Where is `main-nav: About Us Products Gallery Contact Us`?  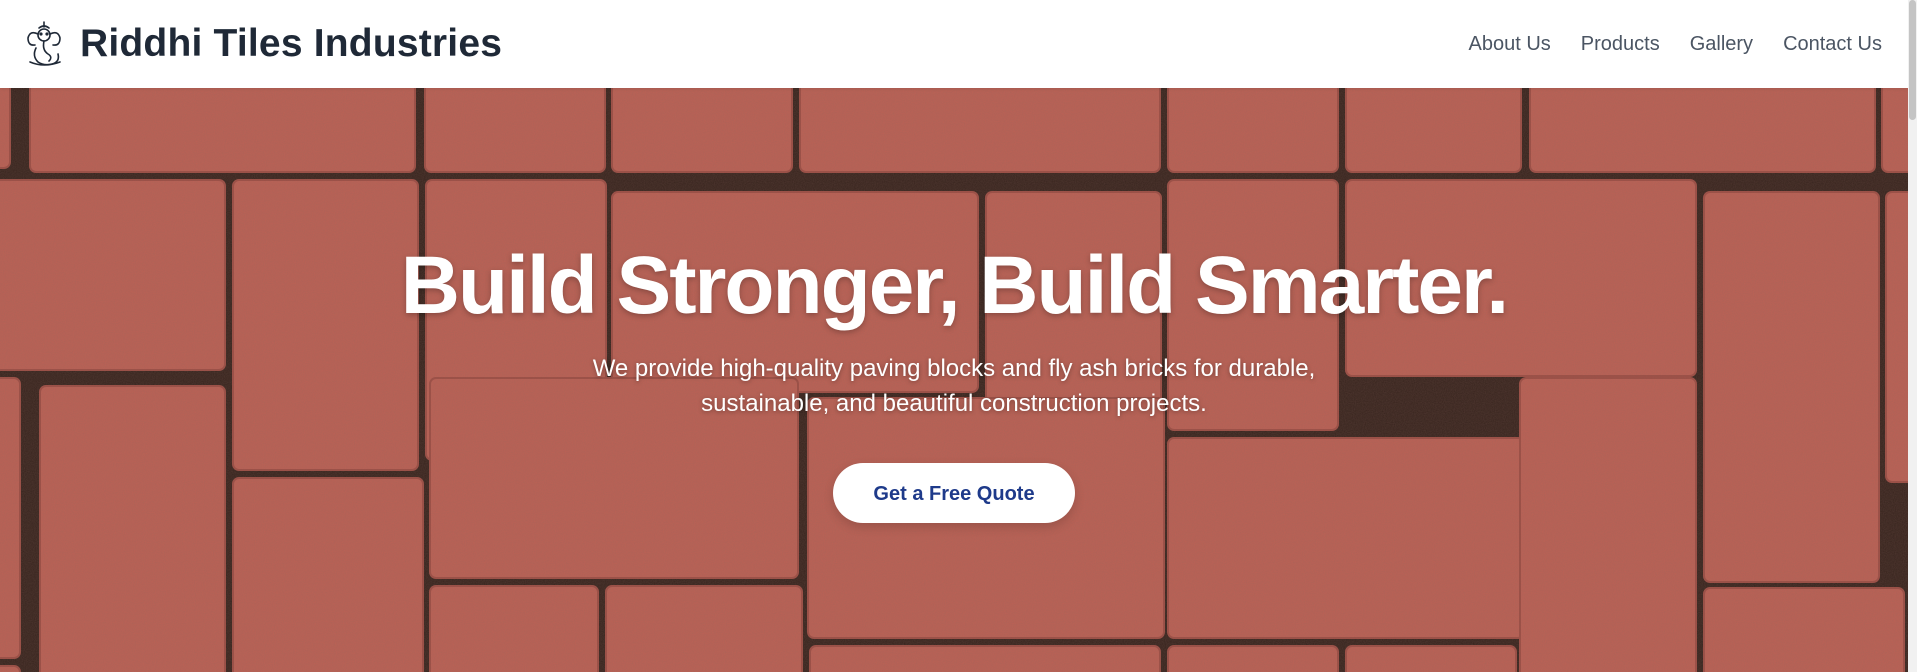 main-nav: About Us Products Gallery Contact Us is located at coordinates (1676, 44).